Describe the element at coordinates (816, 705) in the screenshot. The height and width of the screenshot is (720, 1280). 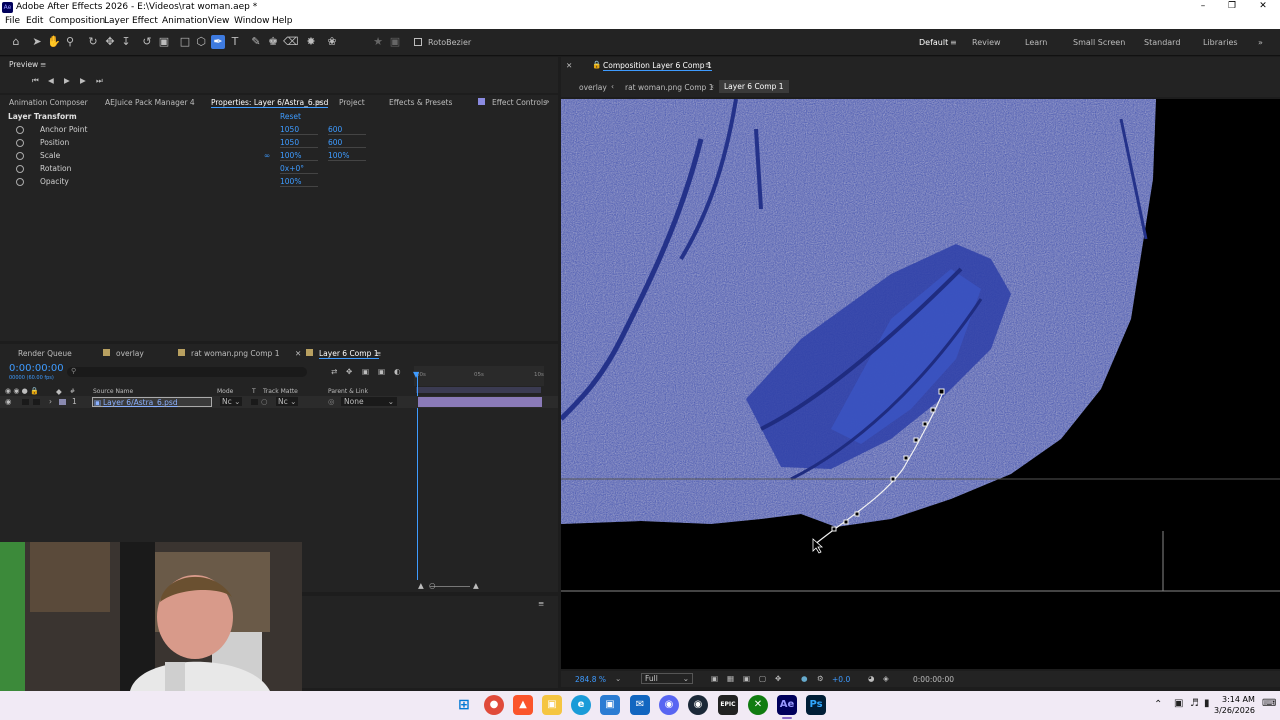
I see `photoshop-icon: Ps` at that location.